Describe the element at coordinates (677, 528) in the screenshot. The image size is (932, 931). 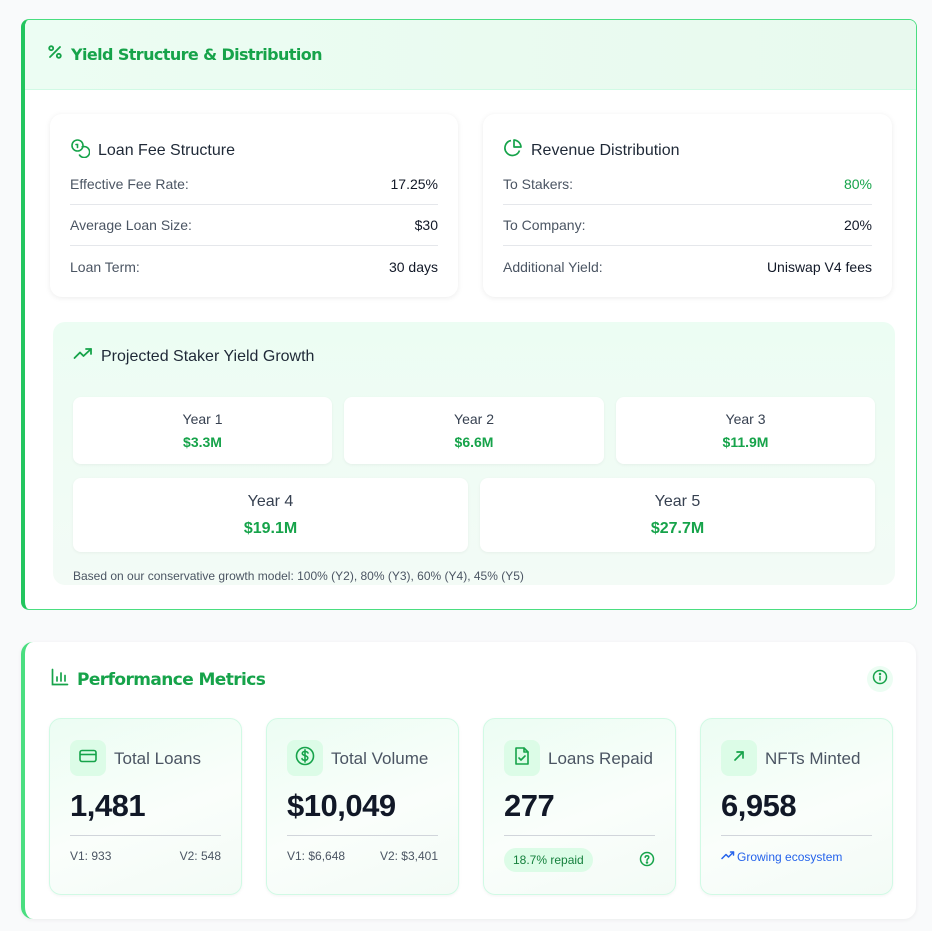
I see `year-value: $27.7M` at that location.